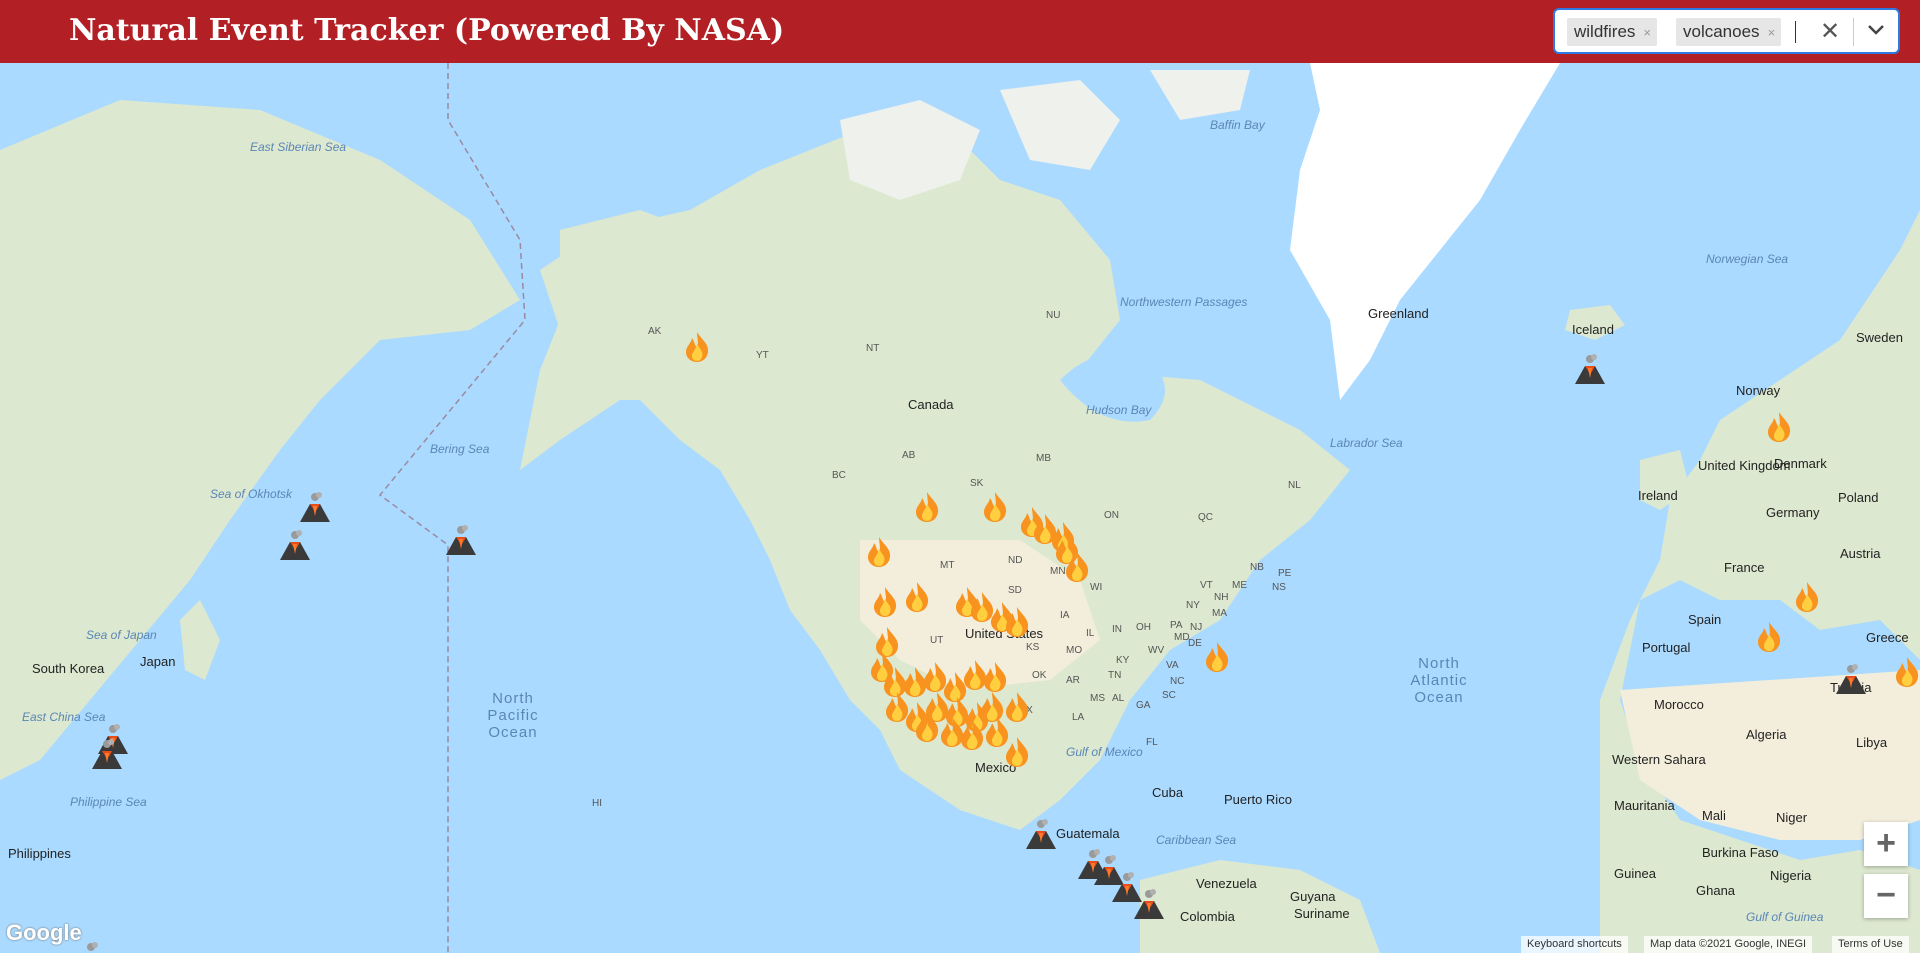 The height and width of the screenshot is (953, 1920). Describe the element at coordinates (909, 455) in the screenshot. I see `state-label: AB` at that location.